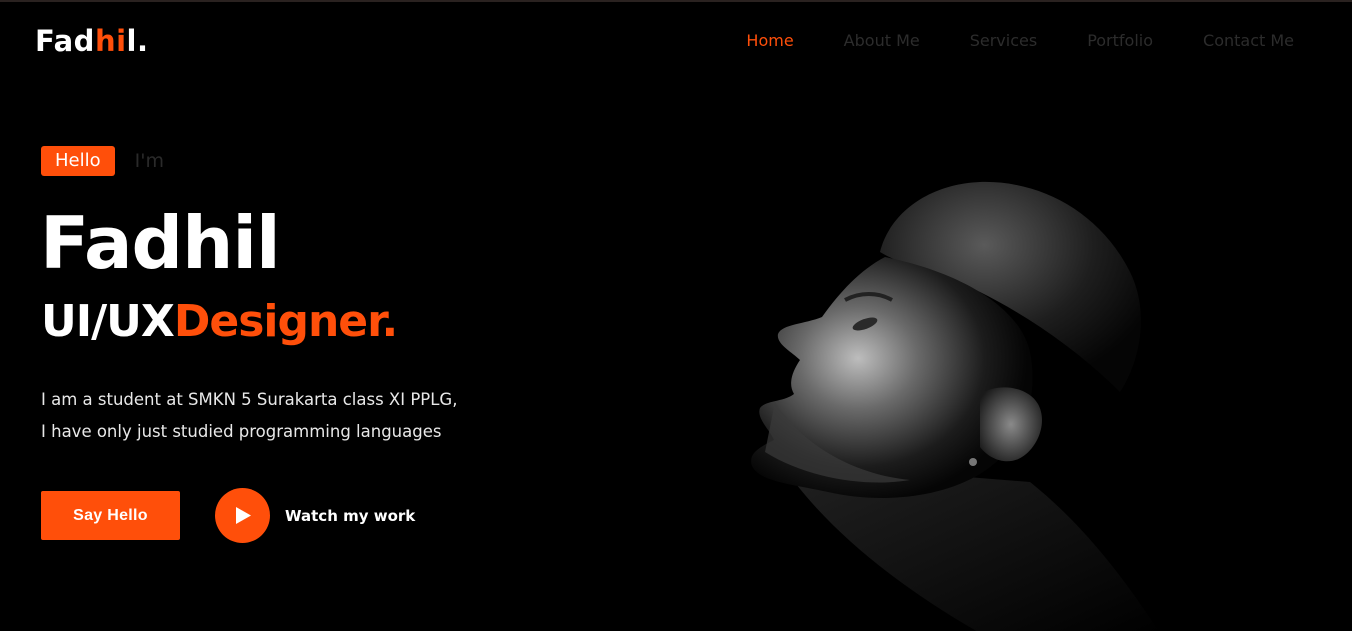 This screenshot has height=631, width=1352. I want to click on logo: Fadhil., so click(92, 41).